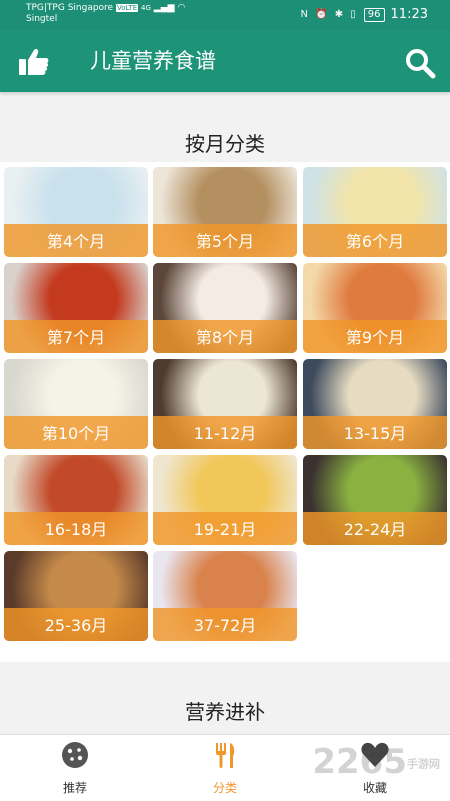 This screenshot has width=450, height=801. What do you see at coordinates (76, 404) in the screenshot?
I see `month-tile: 第10个月` at bounding box center [76, 404].